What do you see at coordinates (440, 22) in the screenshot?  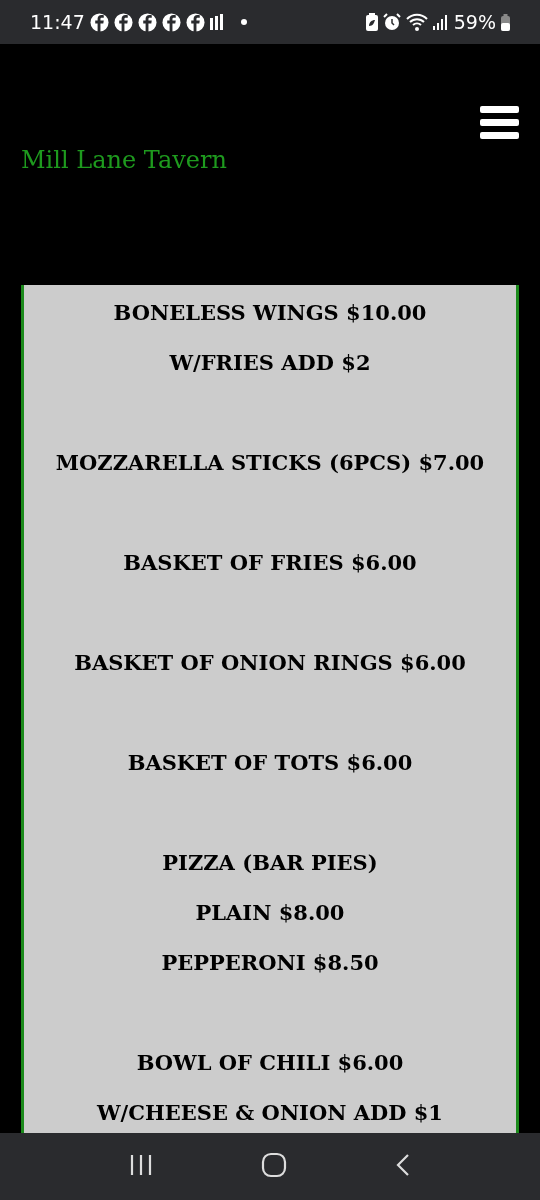 I see `cell-signal-icon` at bounding box center [440, 22].